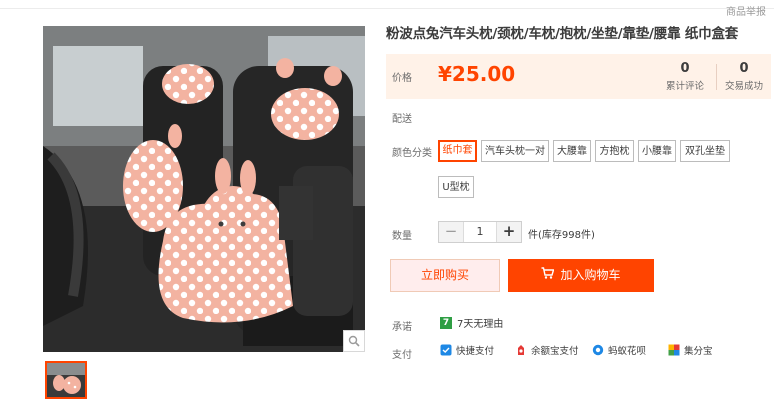 This screenshot has width=774, height=402. I want to click on promise-text: 7天无理由, so click(480, 324).